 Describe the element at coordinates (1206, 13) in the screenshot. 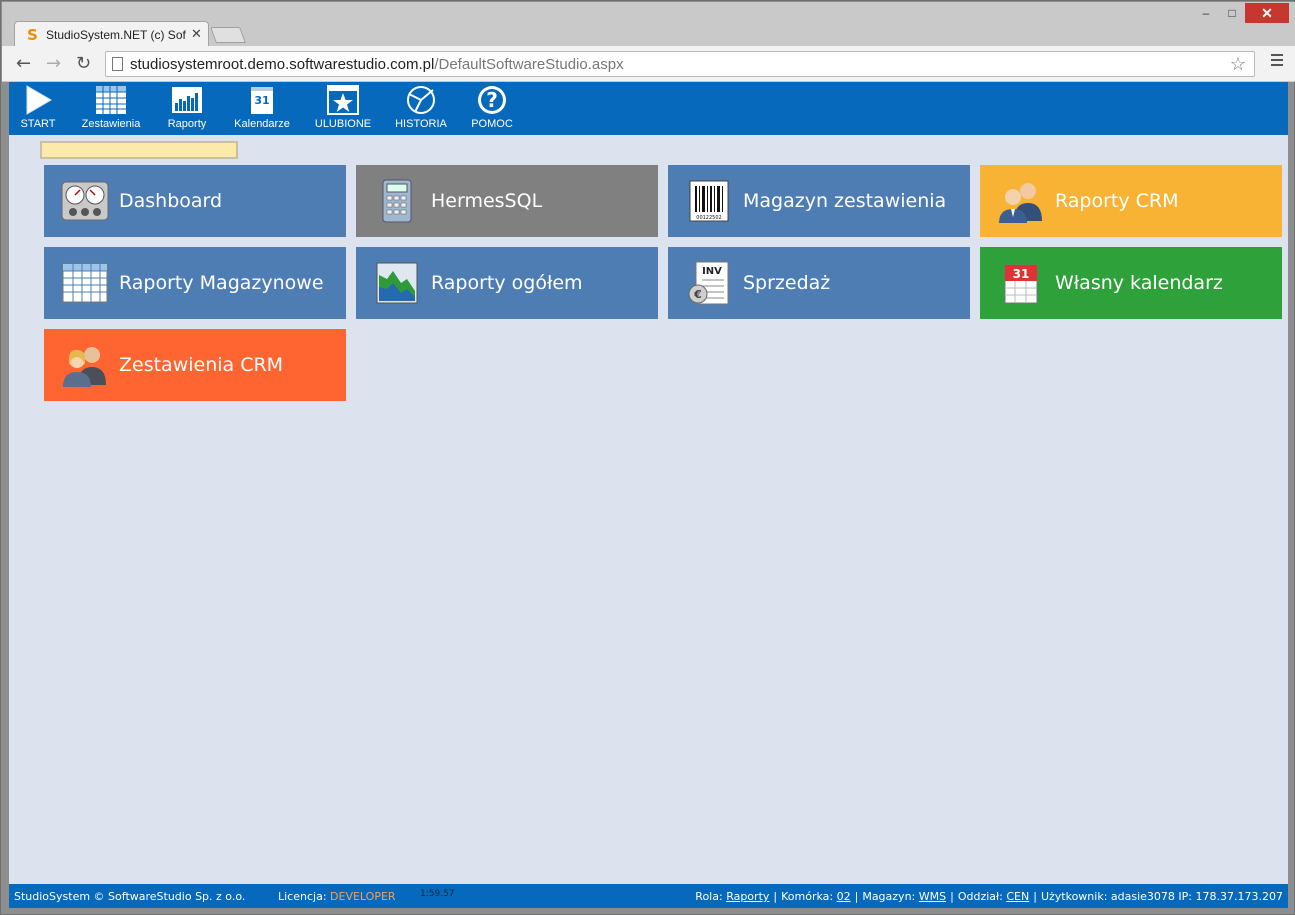

I see `minimize-button: –` at that location.